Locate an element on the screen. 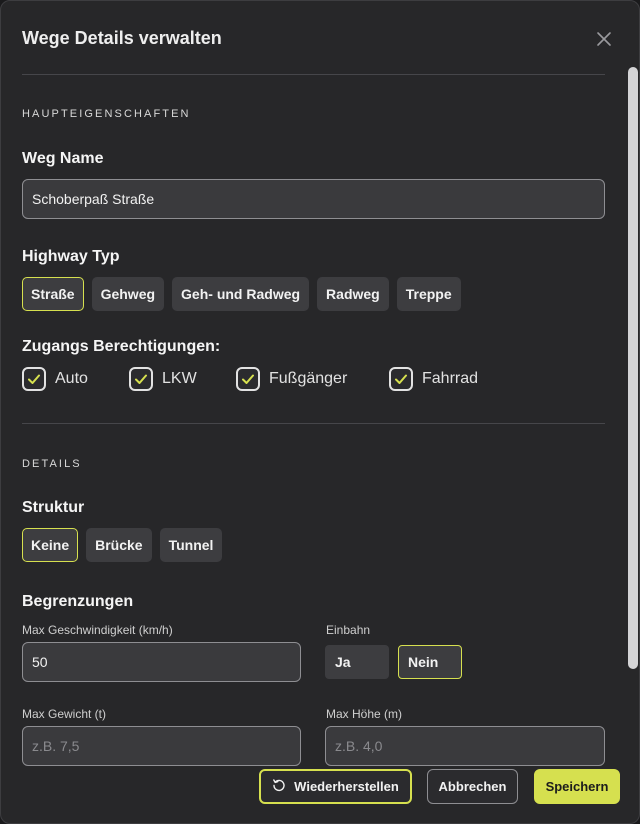 The width and height of the screenshot is (640, 824). access-checkbox-auto: Auto is located at coordinates (55, 379).